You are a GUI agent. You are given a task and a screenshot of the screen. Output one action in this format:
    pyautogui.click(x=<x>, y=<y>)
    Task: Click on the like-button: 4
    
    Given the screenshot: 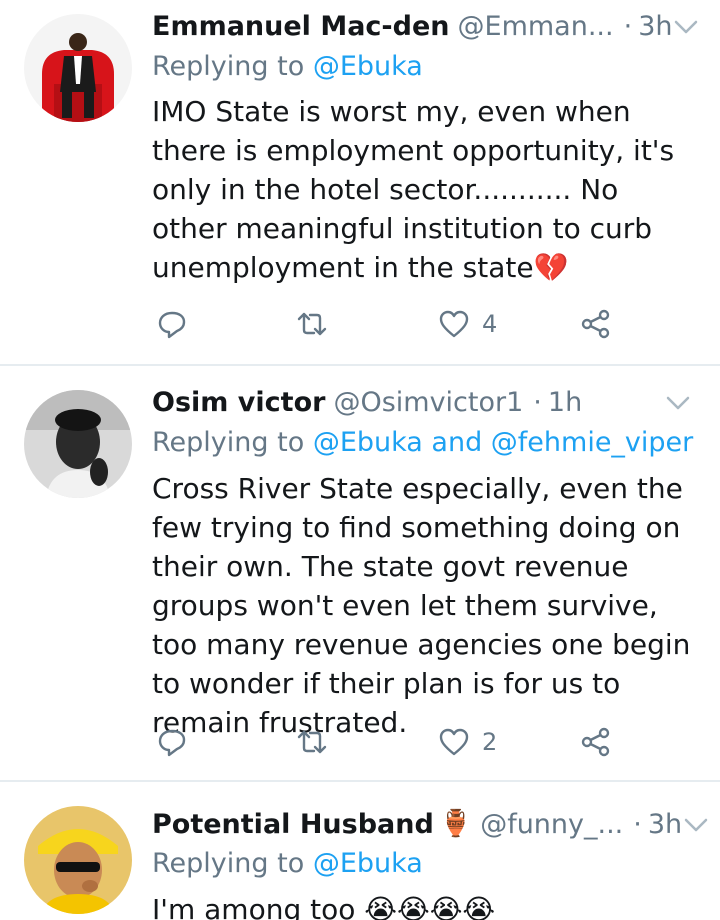 What is the action you would take?
    pyautogui.click(x=467, y=324)
    